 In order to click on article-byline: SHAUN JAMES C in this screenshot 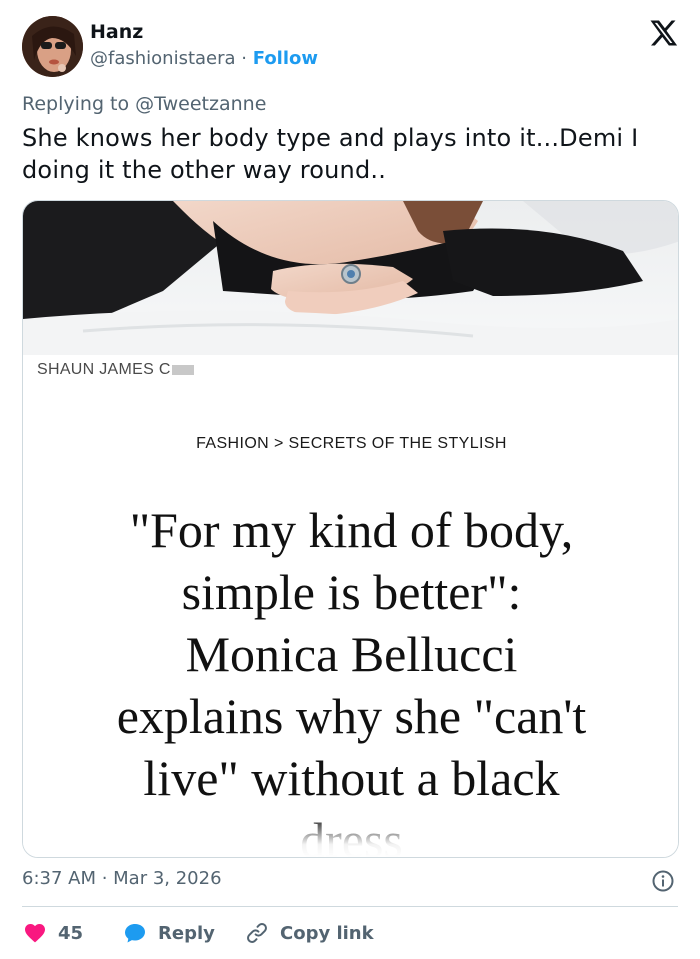, I will do `click(115, 370)`.